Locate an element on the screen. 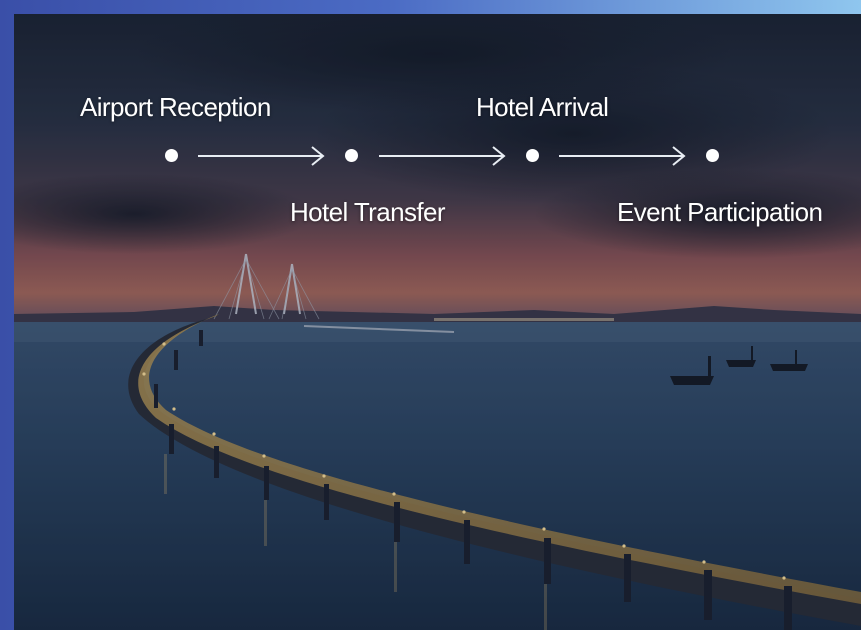  step-label-event-participation: Event Participation is located at coordinates (720, 212).